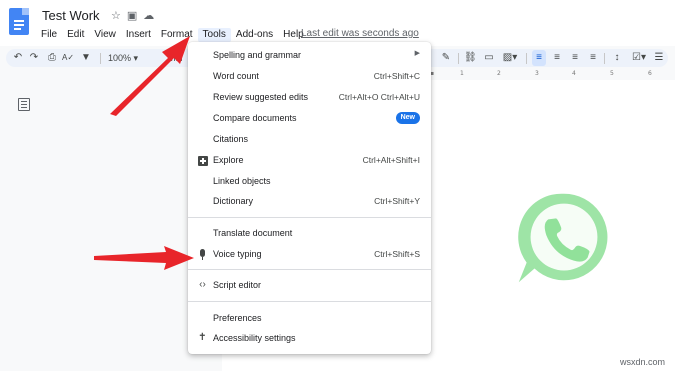  Describe the element at coordinates (214, 35) in the screenshot. I see `menu-tools: Tools` at that location.